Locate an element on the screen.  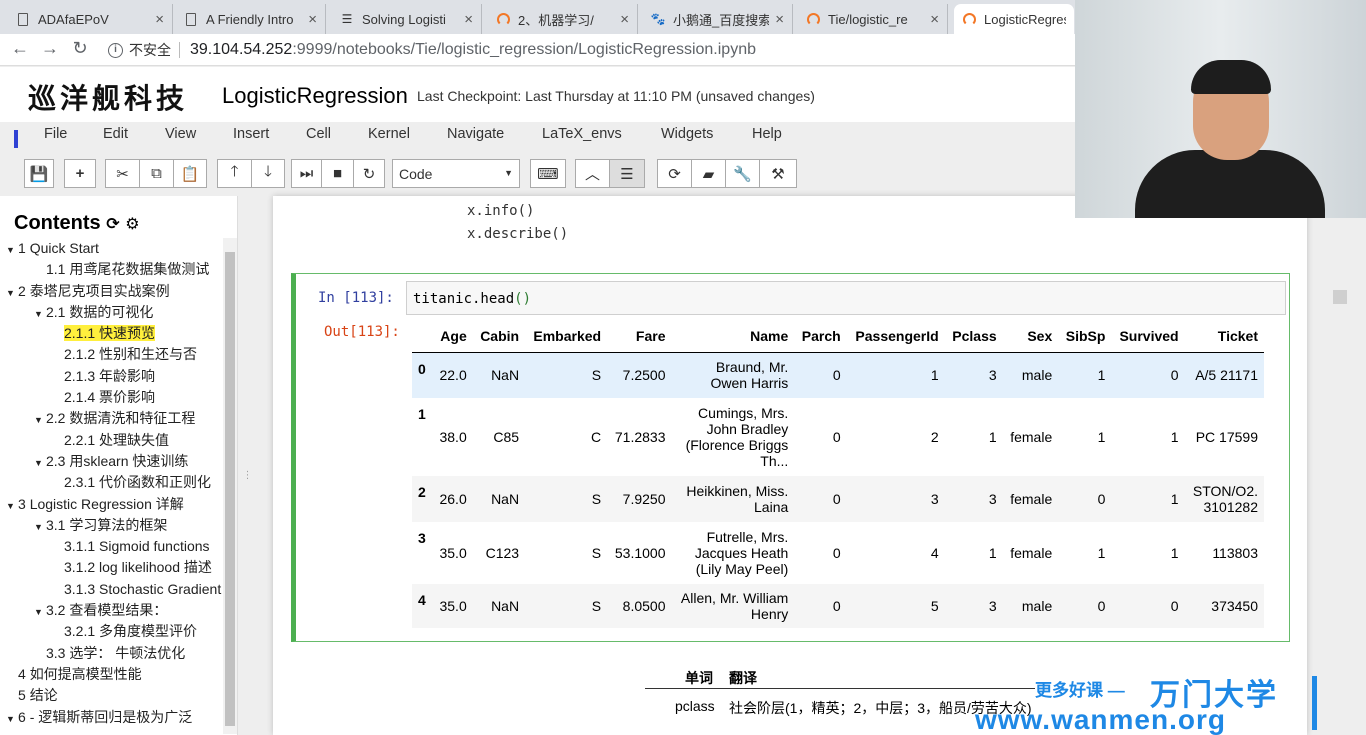
insert-cell-icon: + is located at coordinates (80, 173).